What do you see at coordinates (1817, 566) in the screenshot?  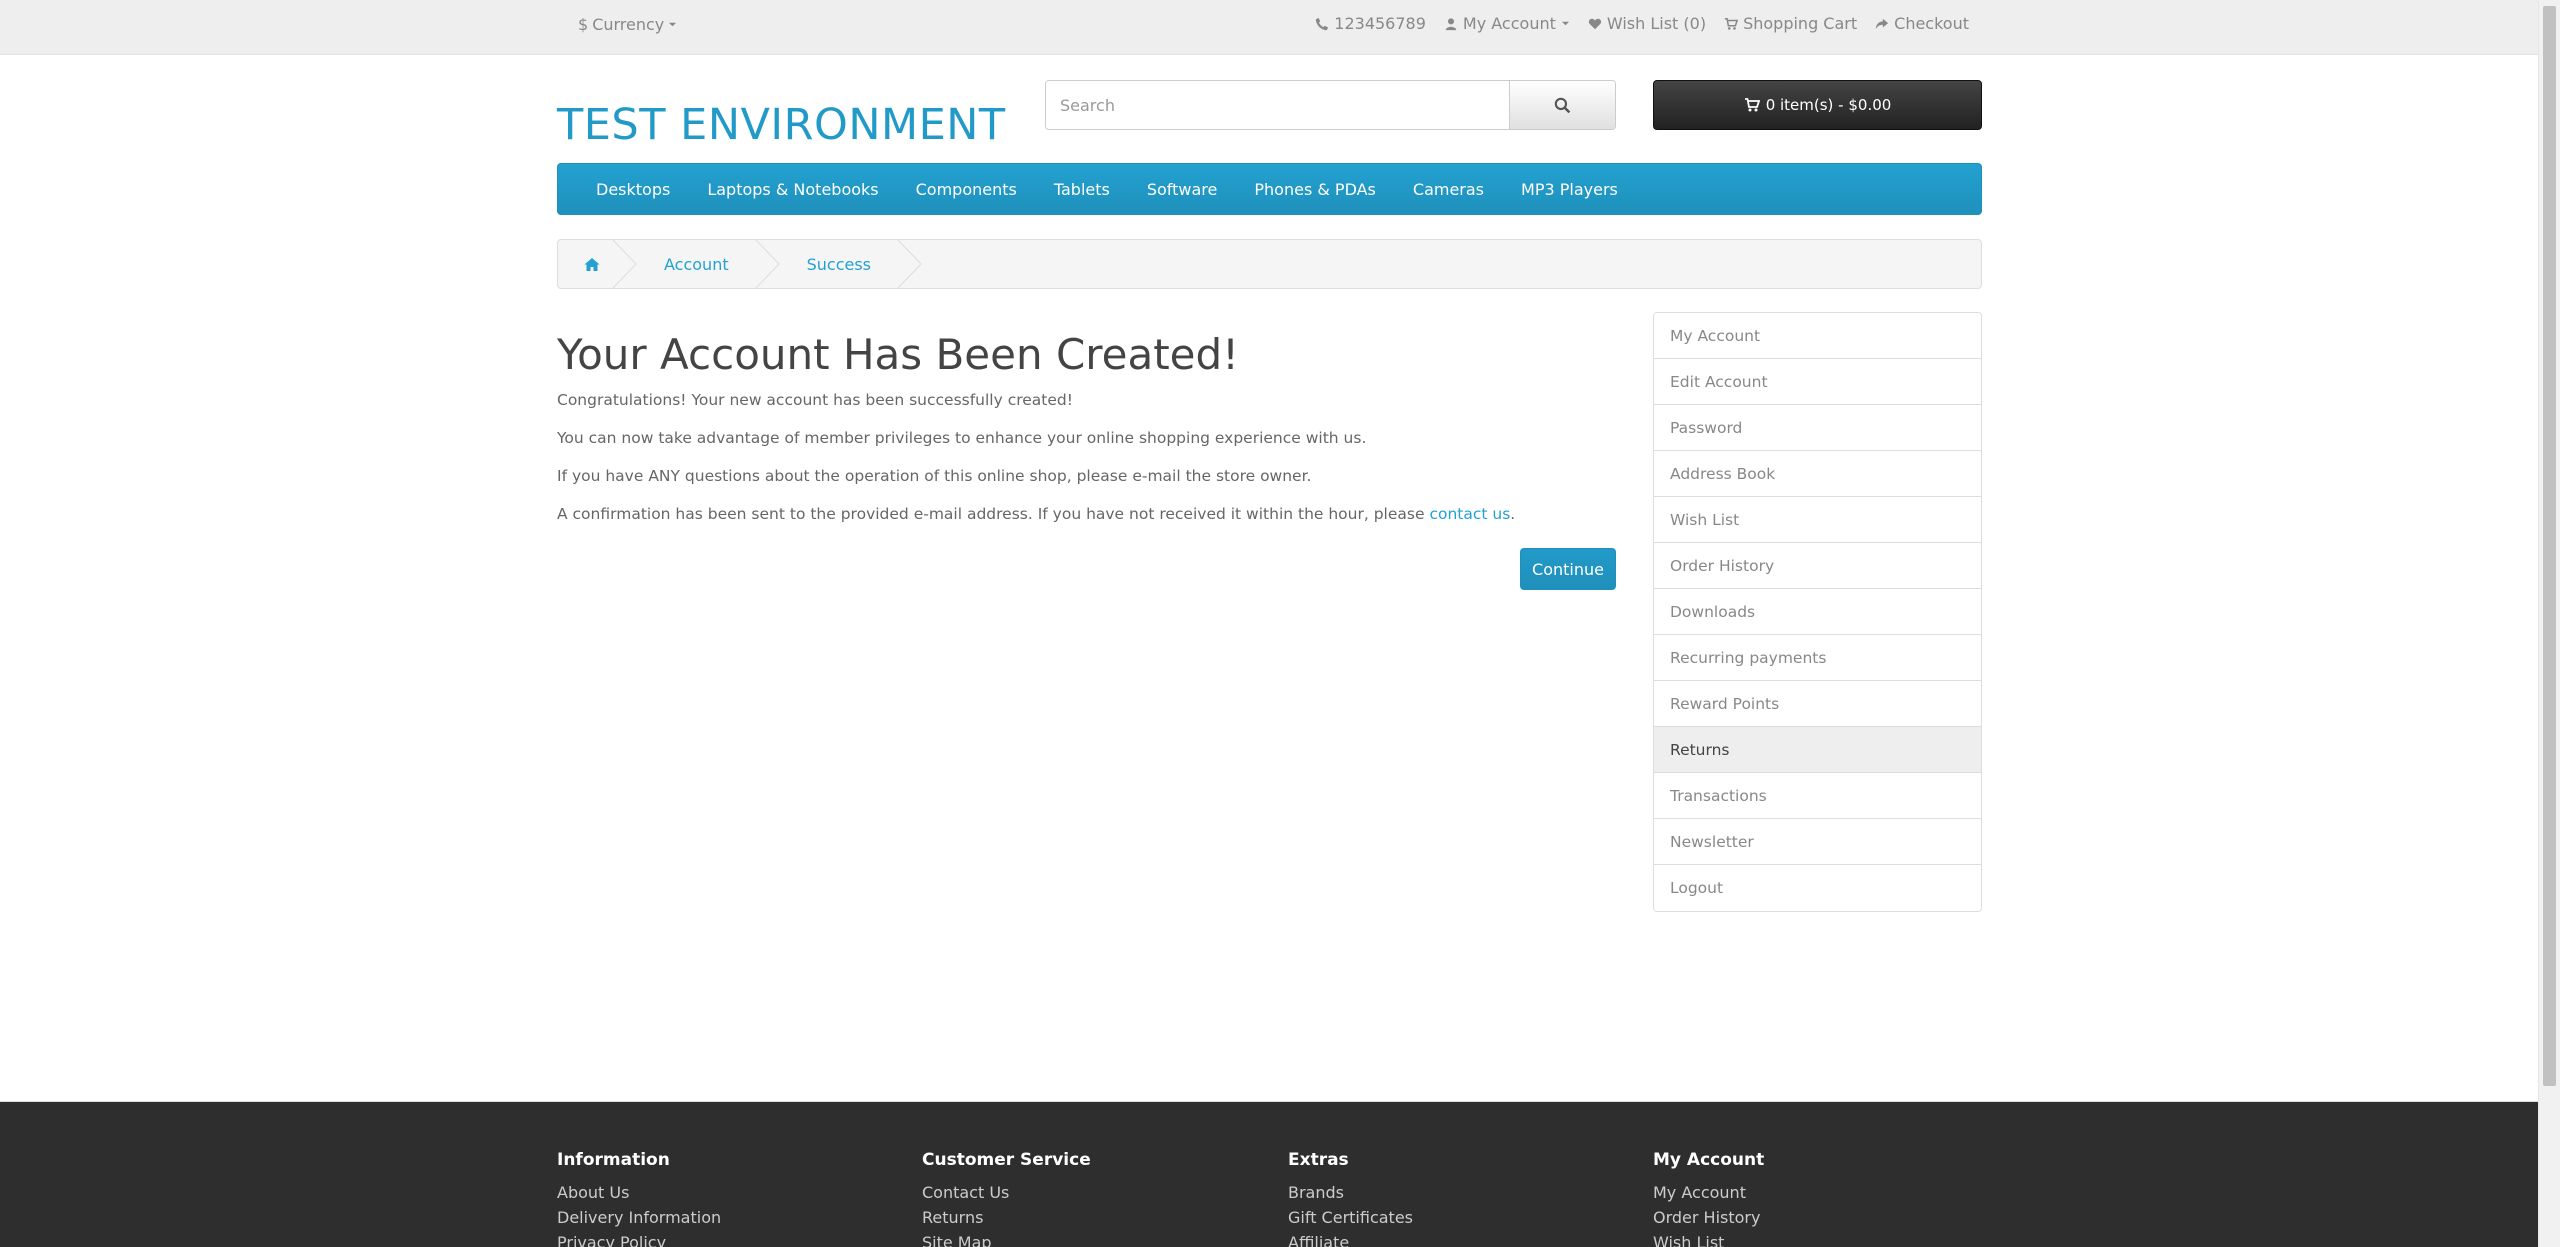 I see `sidebar-item-order-history: Order History` at bounding box center [1817, 566].